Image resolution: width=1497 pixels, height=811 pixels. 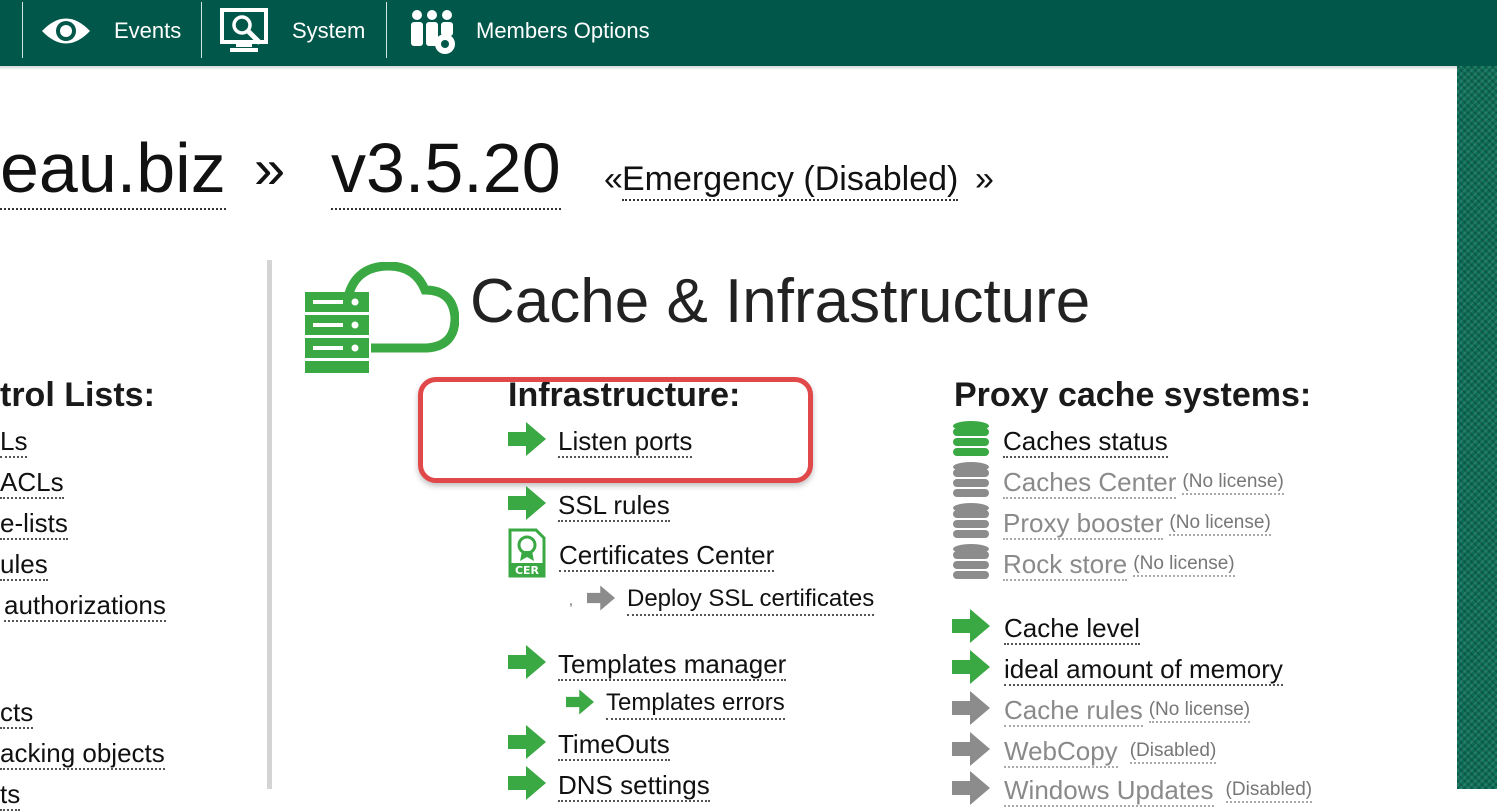 What do you see at coordinates (615, 430) in the screenshot?
I see `highlight-annotation` at bounding box center [615, 430].